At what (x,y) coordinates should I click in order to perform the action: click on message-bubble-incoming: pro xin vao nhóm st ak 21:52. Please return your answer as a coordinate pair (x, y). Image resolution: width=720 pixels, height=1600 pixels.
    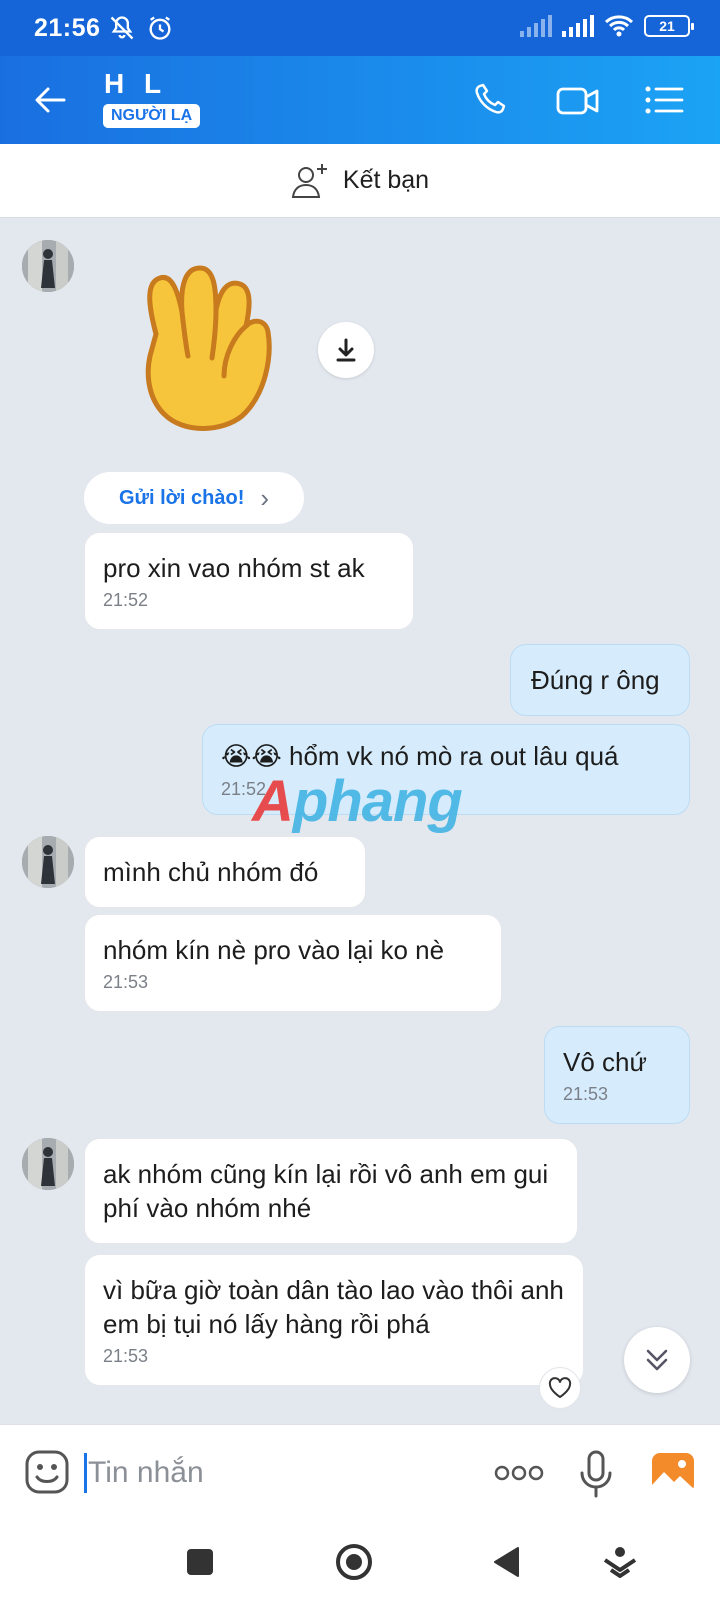
    Looking at the image, I should click on (249, 581).